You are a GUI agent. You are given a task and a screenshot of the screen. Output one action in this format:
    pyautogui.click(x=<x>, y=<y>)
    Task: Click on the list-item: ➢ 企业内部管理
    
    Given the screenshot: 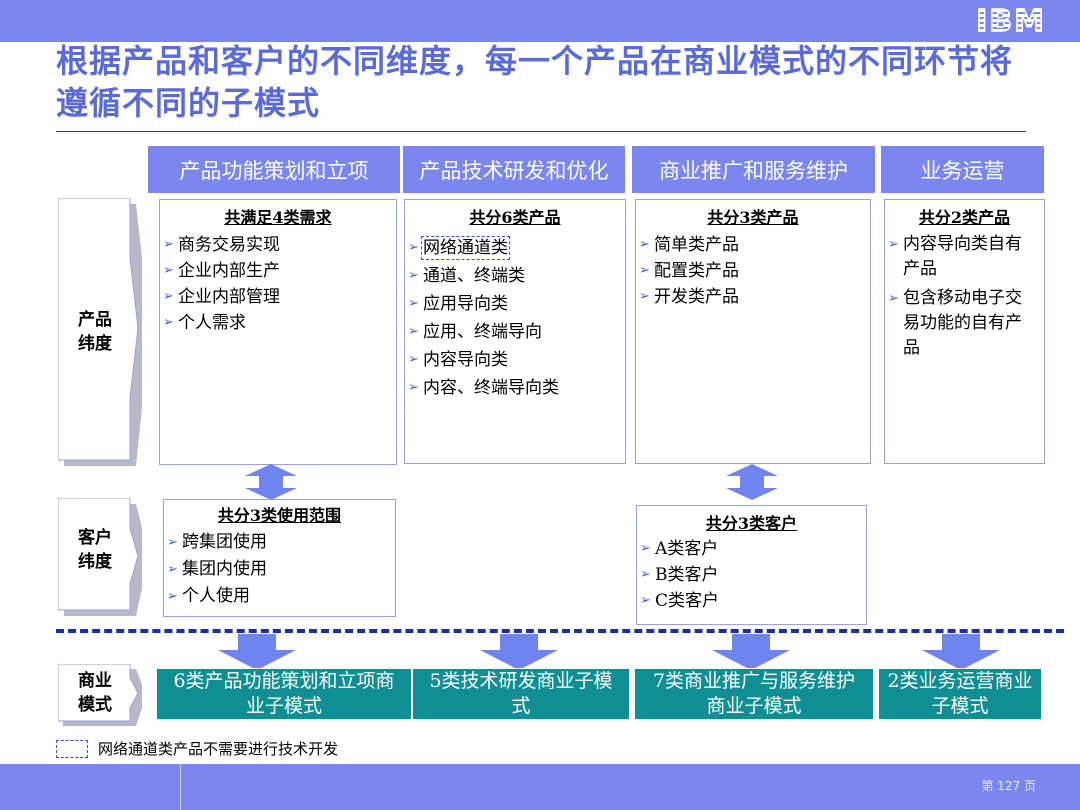 What is the action you would take?
    pyautogui.click(x=278, y=297)
    